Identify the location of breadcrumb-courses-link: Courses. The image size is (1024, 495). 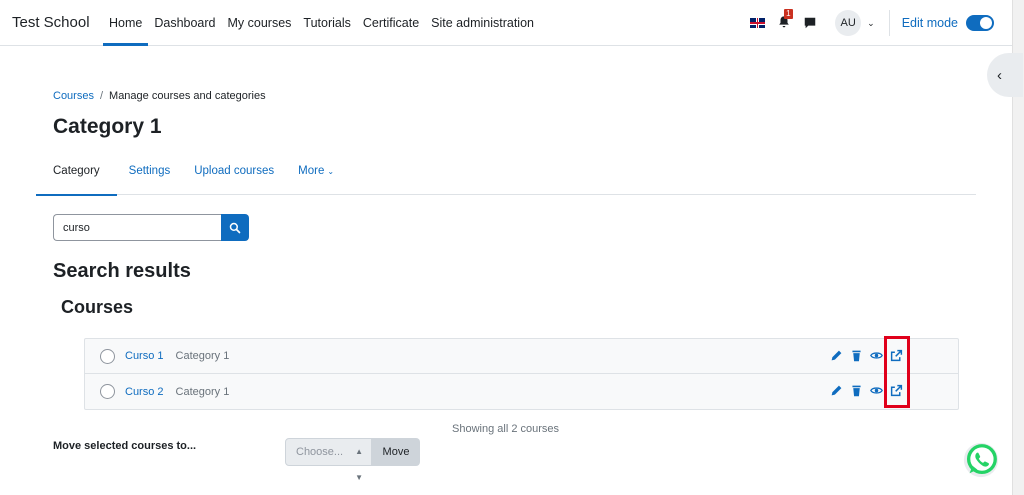
(73, 96).